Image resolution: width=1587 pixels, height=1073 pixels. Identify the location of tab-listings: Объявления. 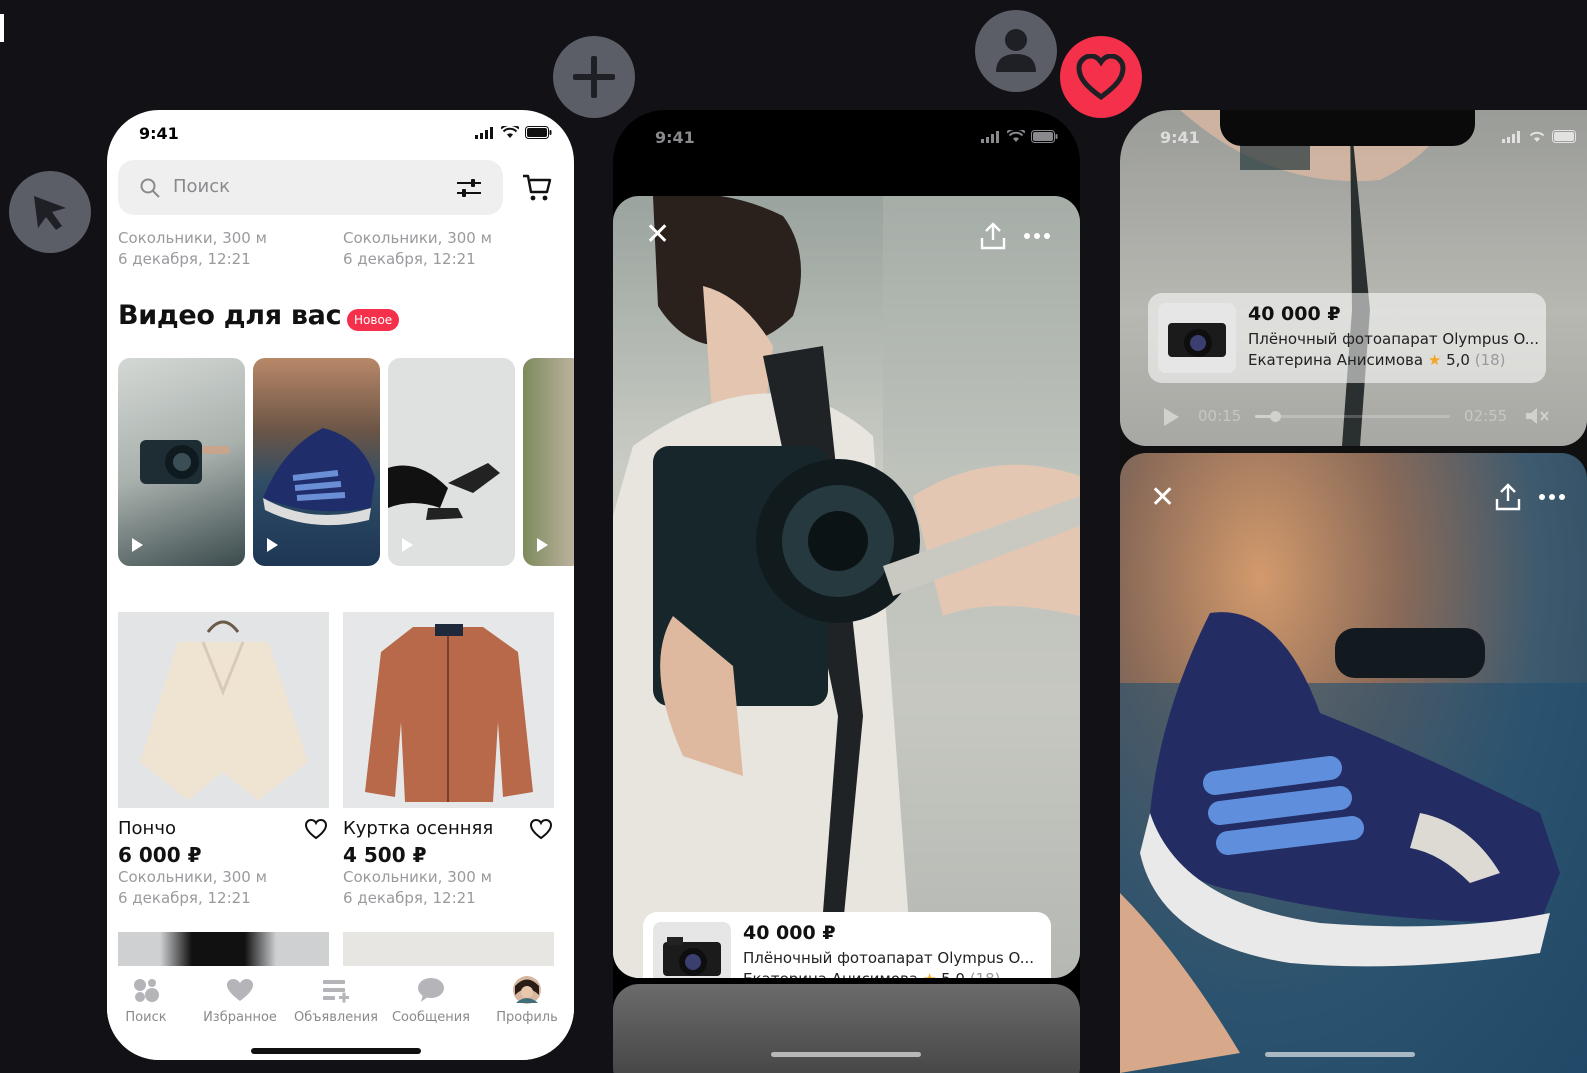
(336, 999).